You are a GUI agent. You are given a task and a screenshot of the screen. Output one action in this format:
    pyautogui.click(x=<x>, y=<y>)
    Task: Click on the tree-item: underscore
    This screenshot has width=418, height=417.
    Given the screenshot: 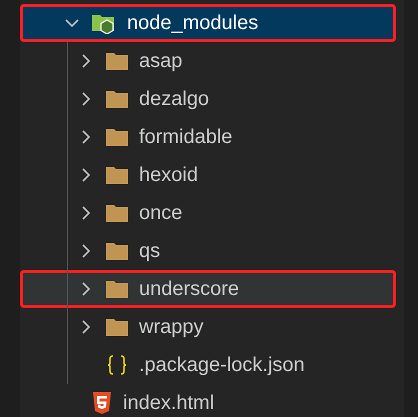 What is the action you would take?
    pyautogui.click(x=208, y=289)
    